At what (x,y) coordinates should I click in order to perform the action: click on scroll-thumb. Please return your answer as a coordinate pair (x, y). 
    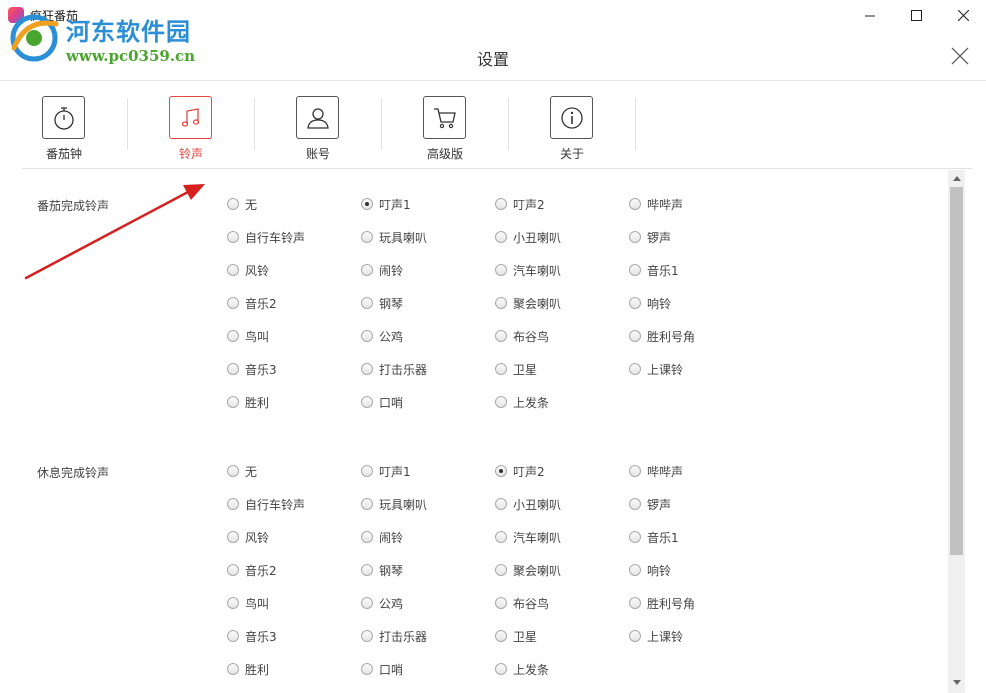
    Looking at the image, I should click on (956, 371).